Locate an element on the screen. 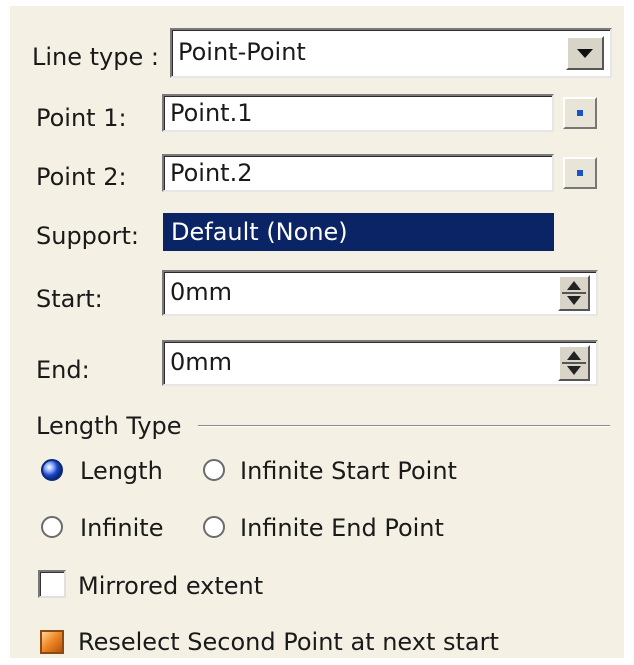 The image size is (634, 665). reselect-checkbox is located at coordinates (52, 642).